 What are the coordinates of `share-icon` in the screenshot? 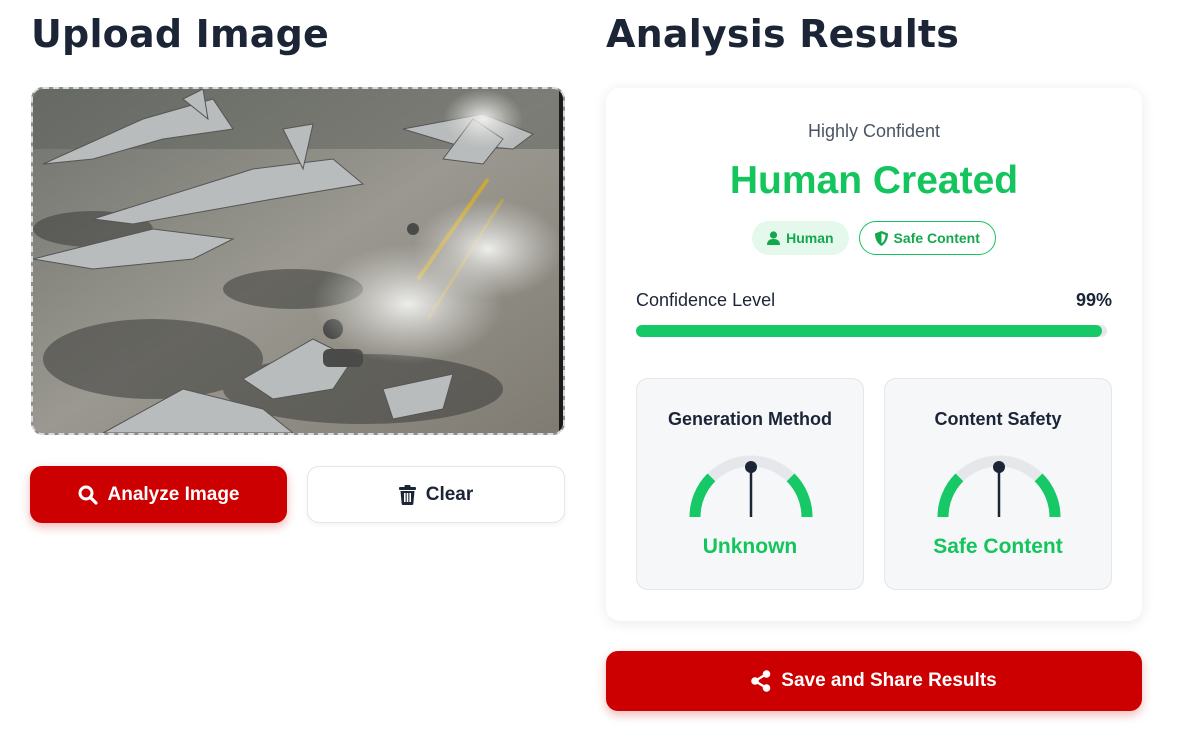 It's located at (761, 681).